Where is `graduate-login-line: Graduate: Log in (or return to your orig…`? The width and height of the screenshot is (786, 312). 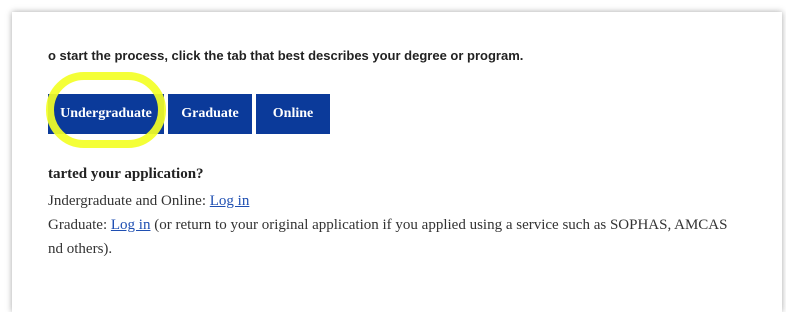 graduate-login-line: Graduate: Log in (or return to your orig… is located at coordinates (388, 225).